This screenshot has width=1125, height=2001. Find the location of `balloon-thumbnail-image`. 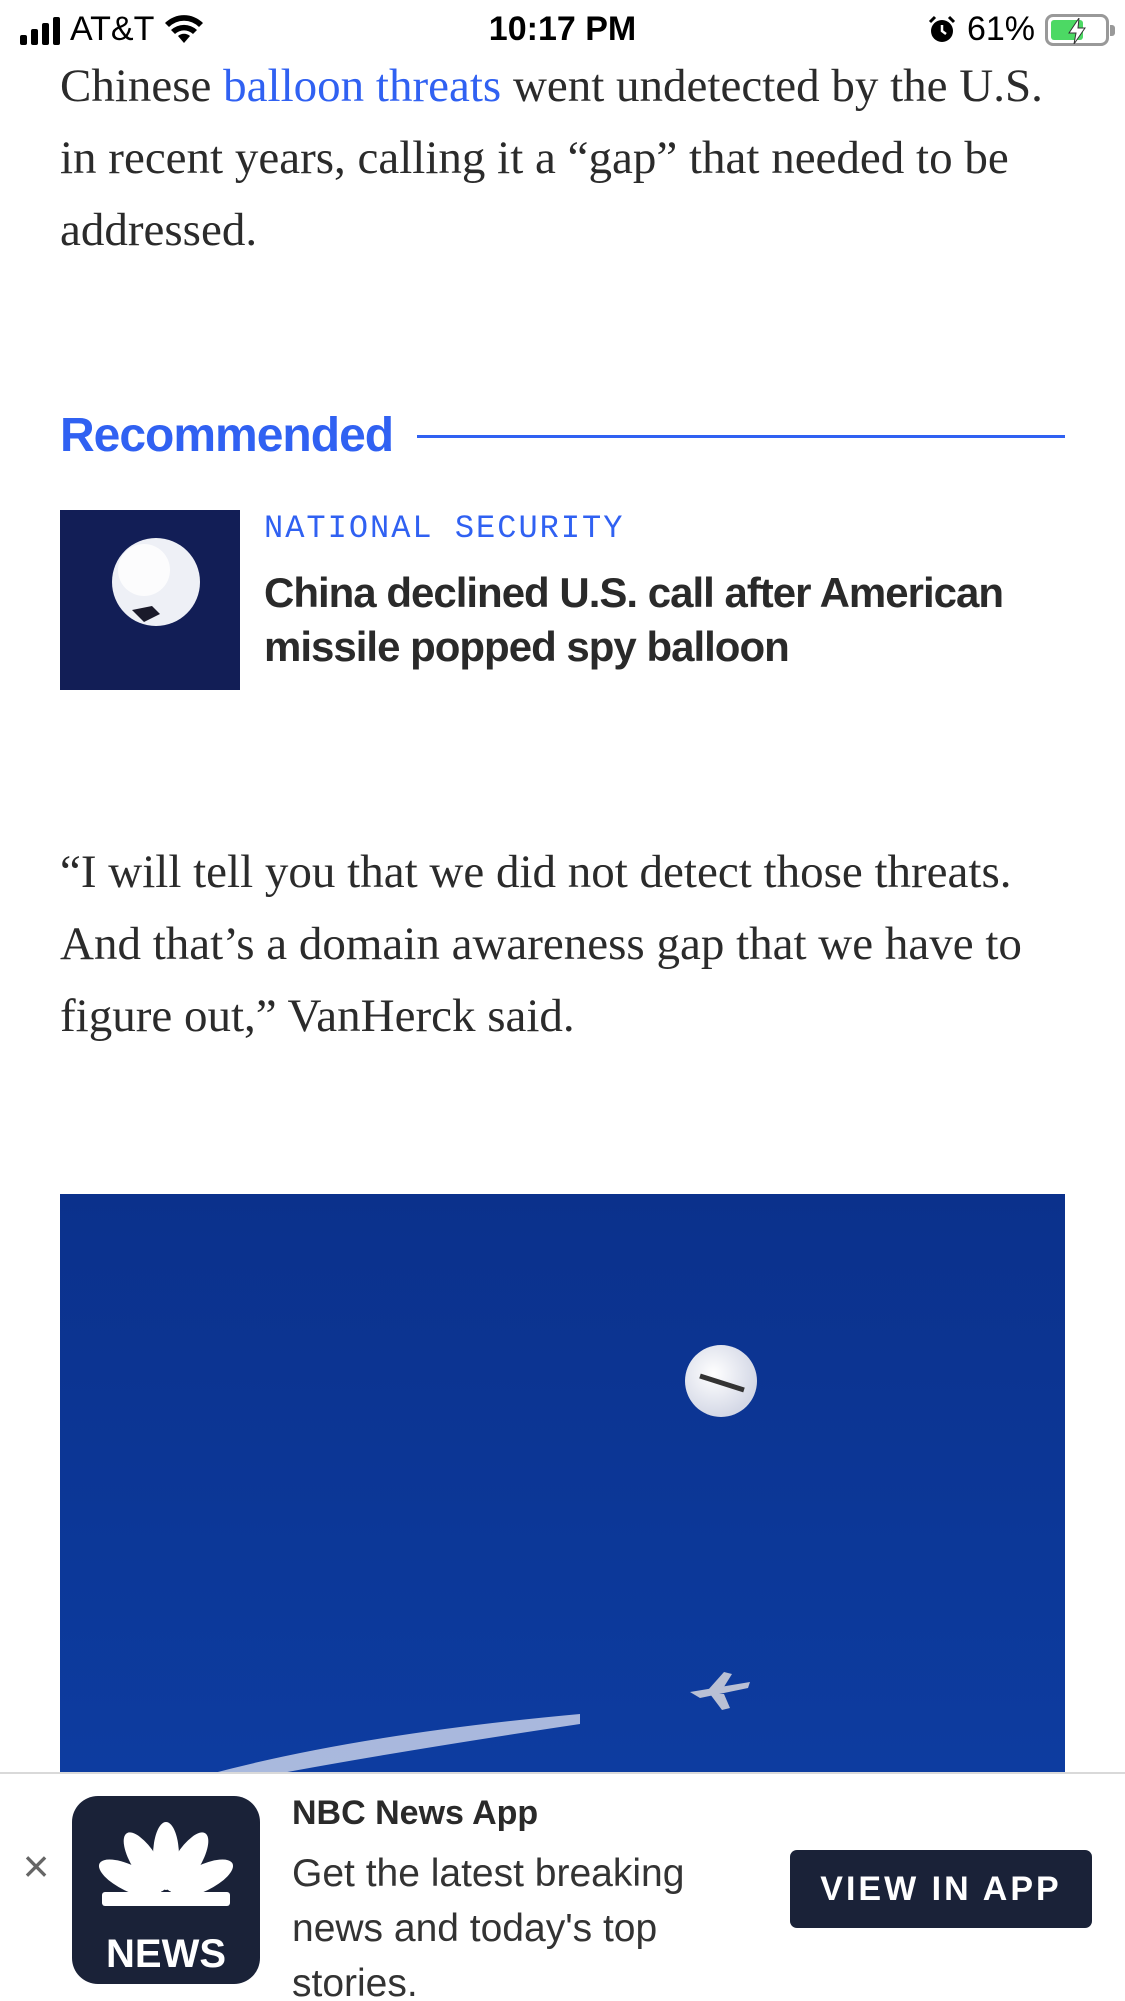

balloon-thumbnail-image is located at coordinates (150, 600).